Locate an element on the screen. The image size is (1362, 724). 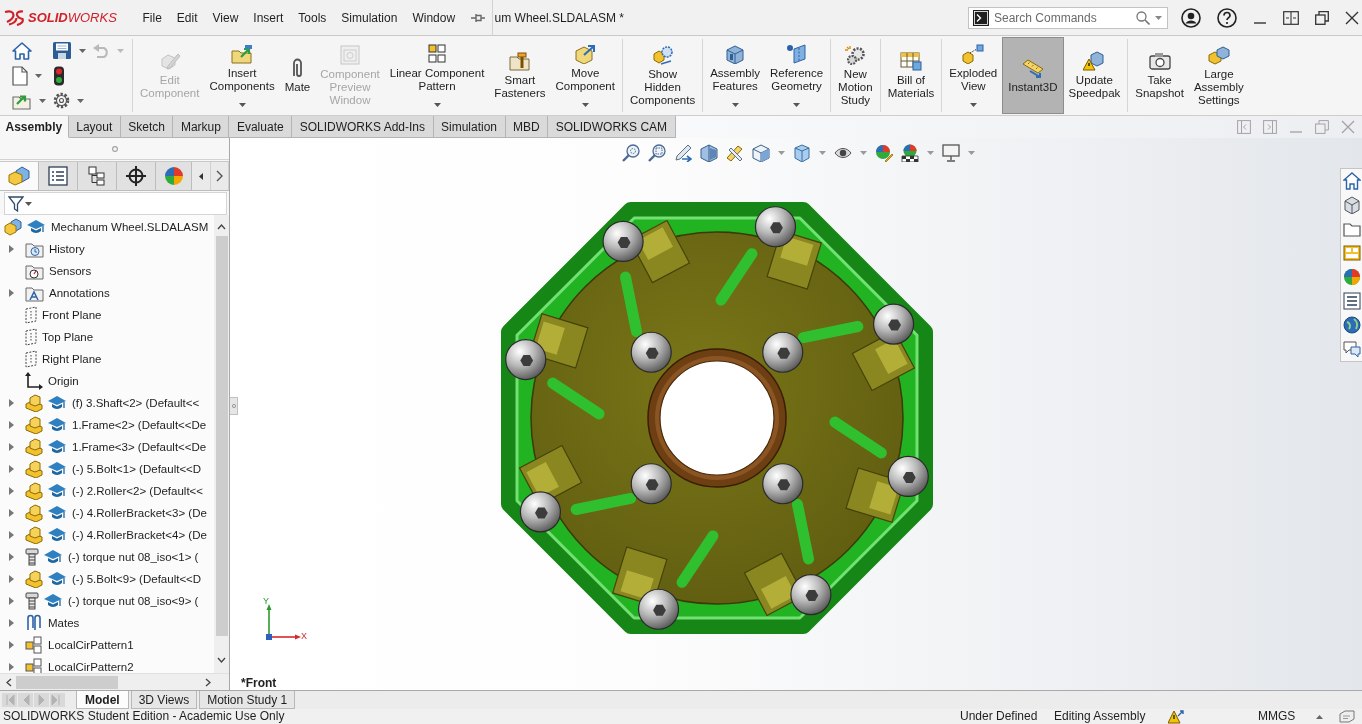
new-document-icon is located at coordinates (20, 75).